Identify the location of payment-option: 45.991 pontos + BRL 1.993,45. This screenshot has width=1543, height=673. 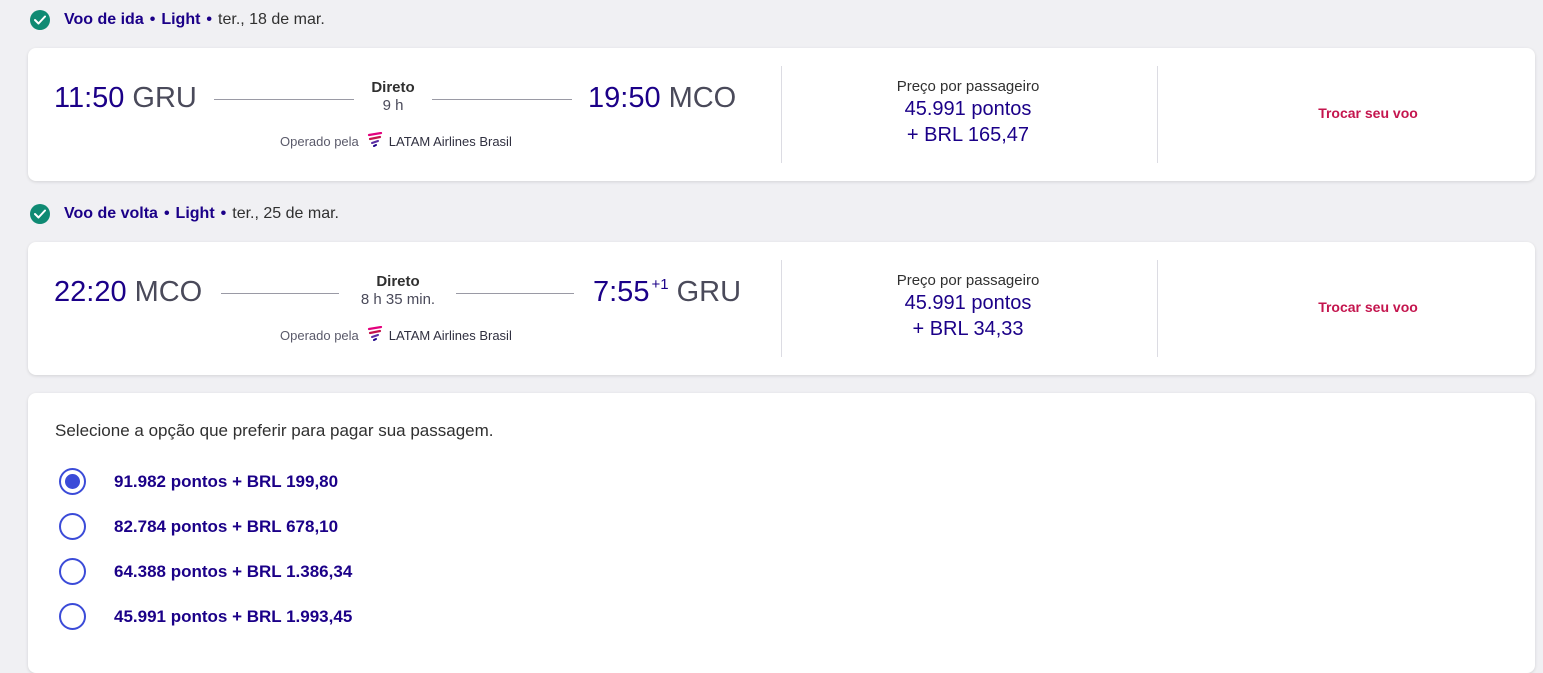
(205, 616).